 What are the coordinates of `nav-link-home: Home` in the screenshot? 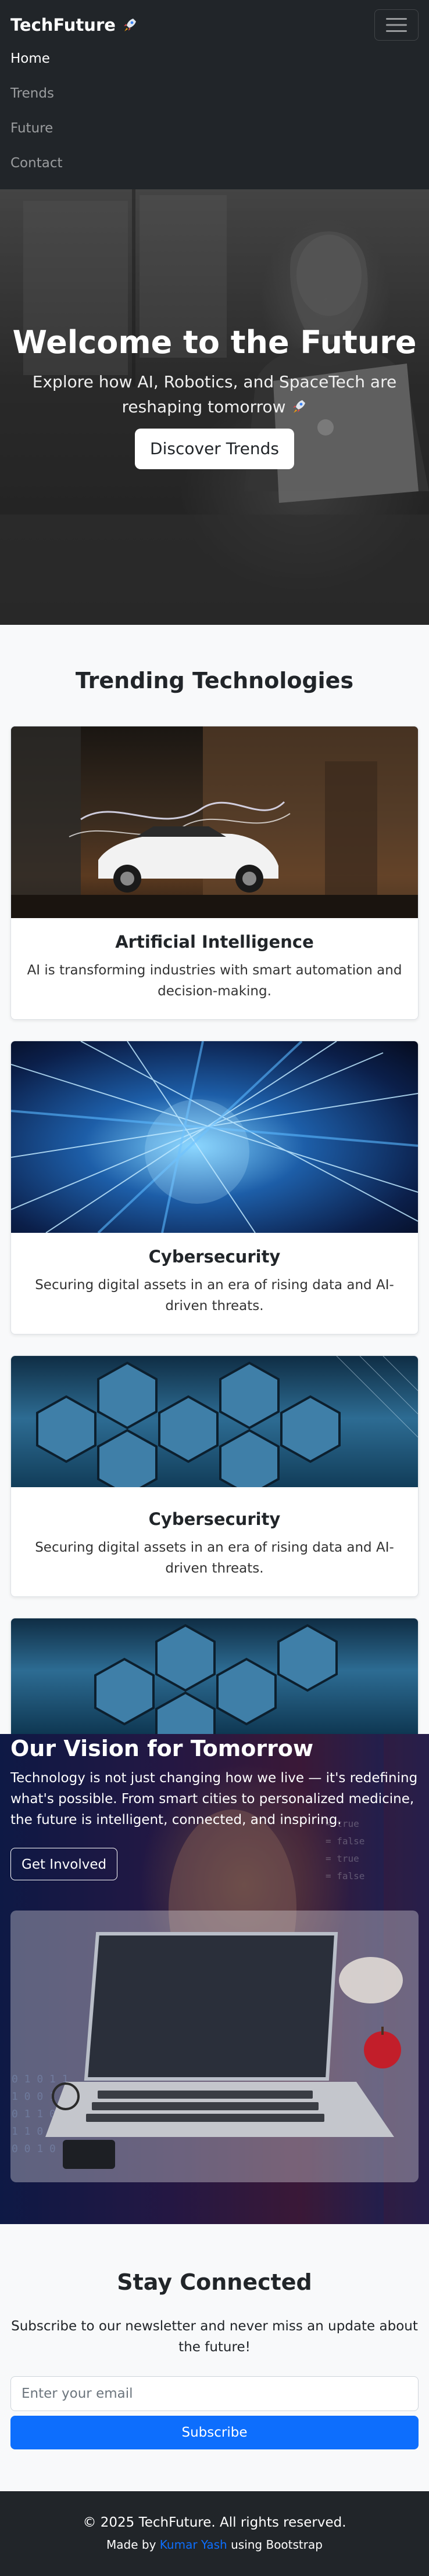 It's located at (214, 67).